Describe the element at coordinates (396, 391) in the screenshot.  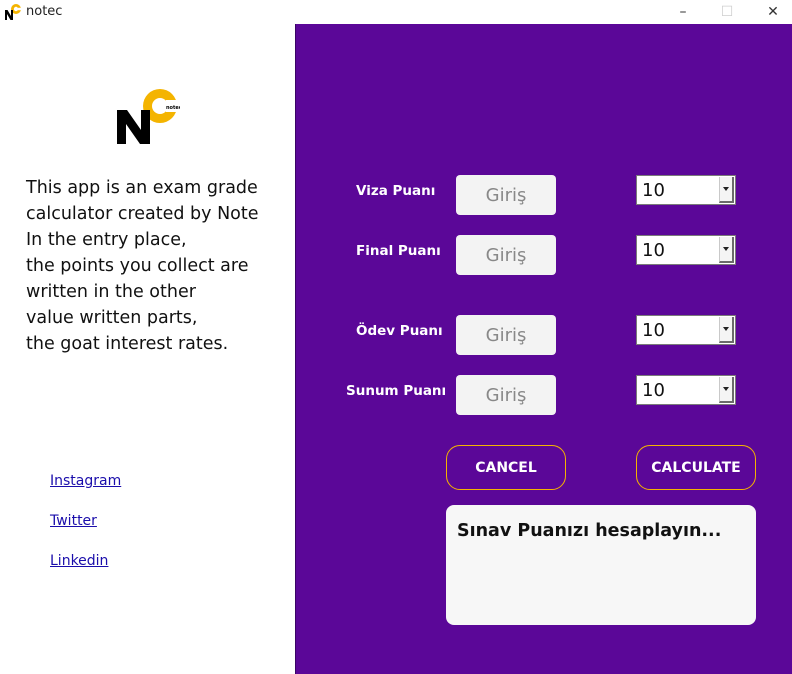
I see `sunum-label: Sunum Puanı` at that location.